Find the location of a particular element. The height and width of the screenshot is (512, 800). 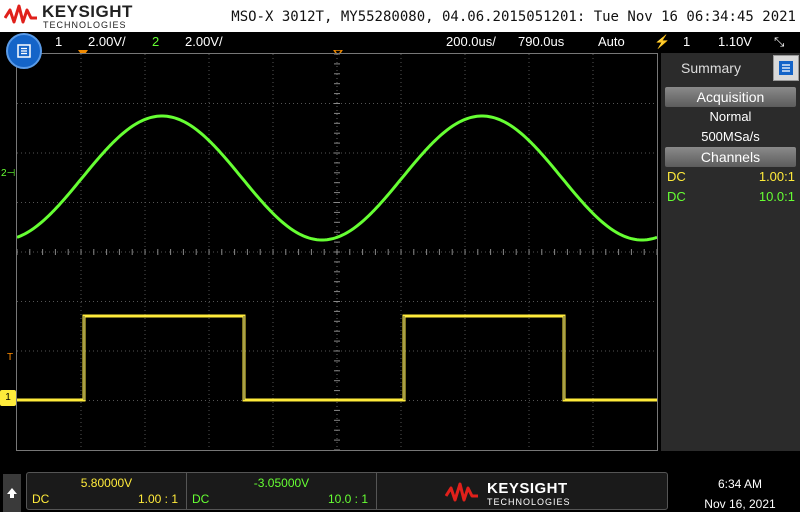

clock-date: Nov 16, 2021 is located at coordinates (740, 504).